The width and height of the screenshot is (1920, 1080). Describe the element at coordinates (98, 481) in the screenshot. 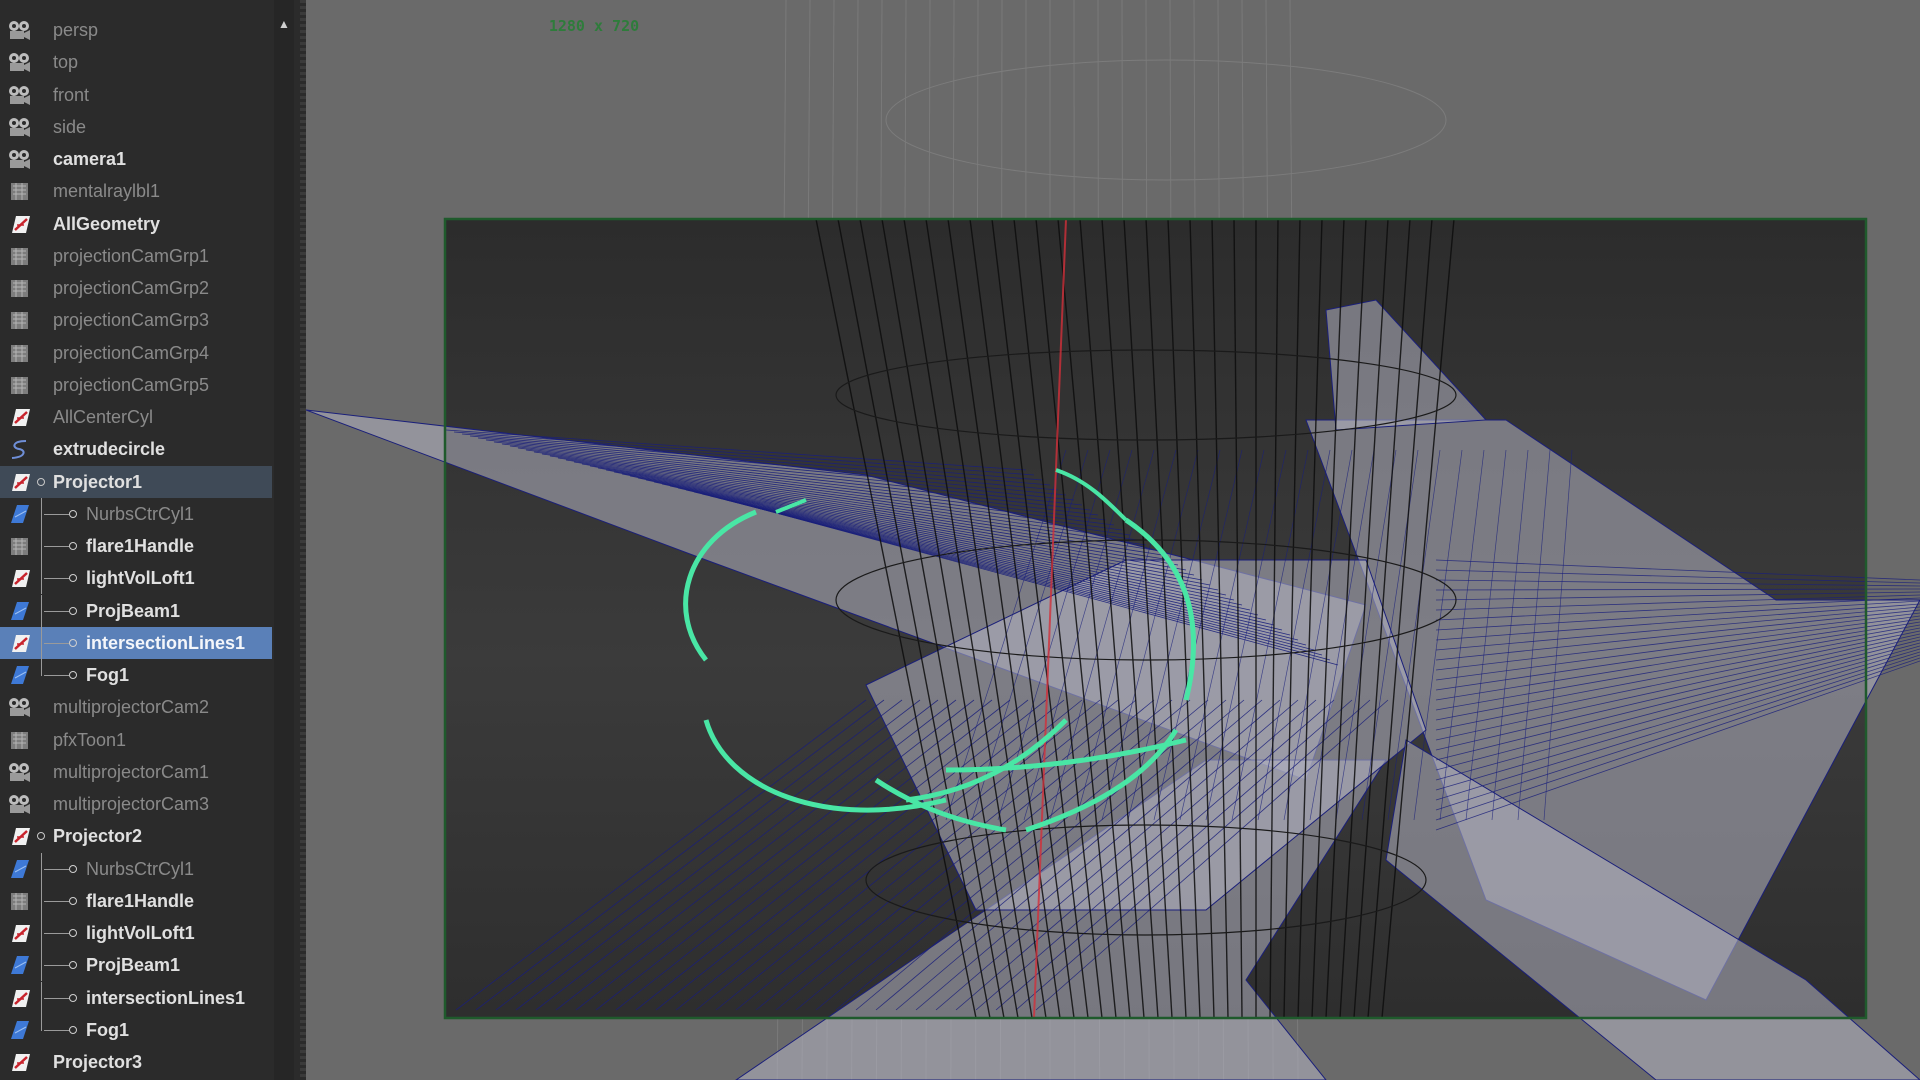

I see `outliner-item-label: Projector1` at that location.